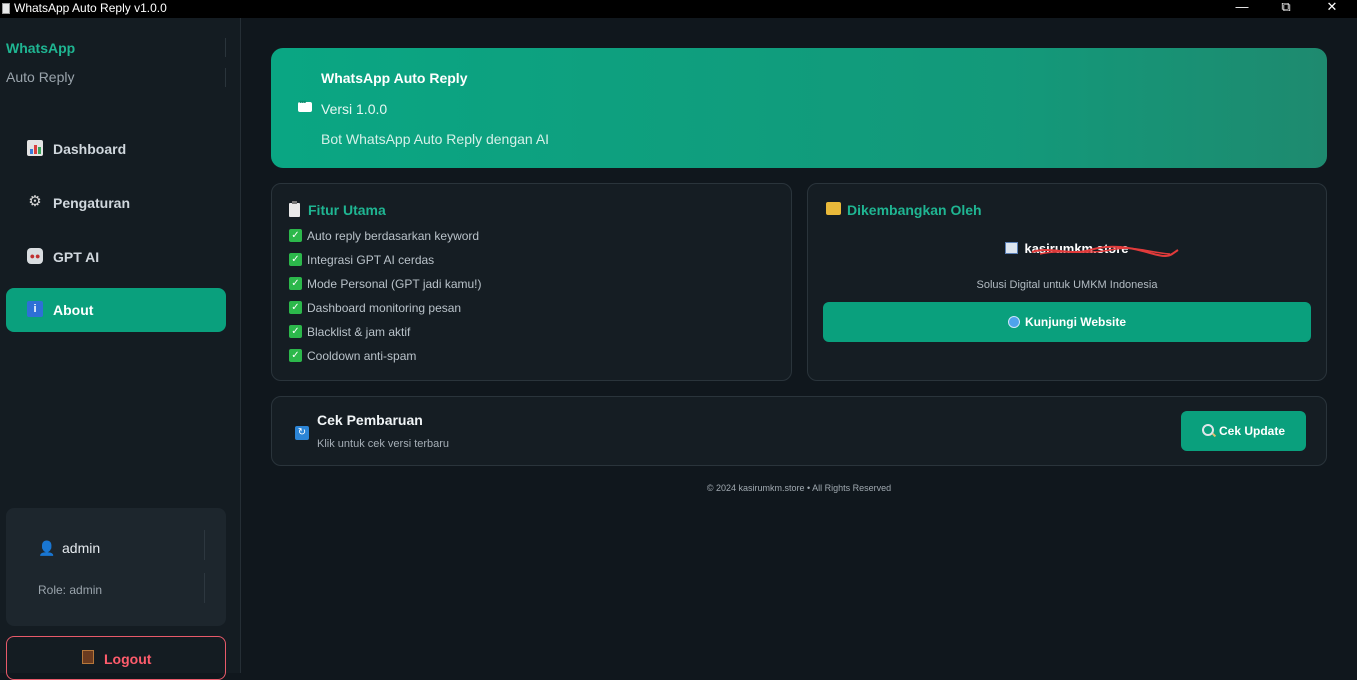 The height and width of the screenshot is (680, 1357). What do you see at coordinates (6, 8) in the screenshot?
I see `app-icon` at bounding box center [6, 8].